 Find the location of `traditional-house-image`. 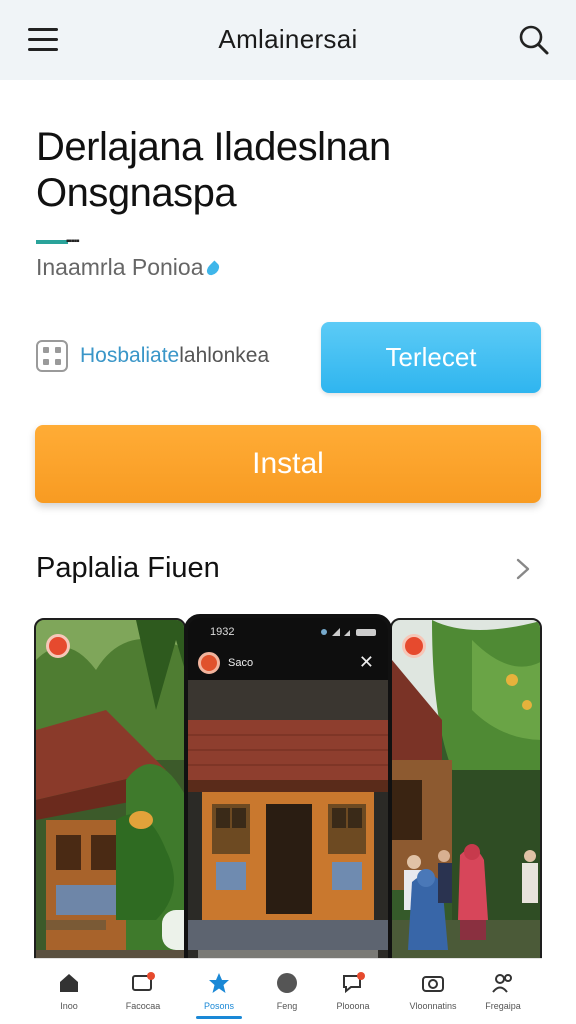

traditional-house-image is located at coordinates (288, 830).